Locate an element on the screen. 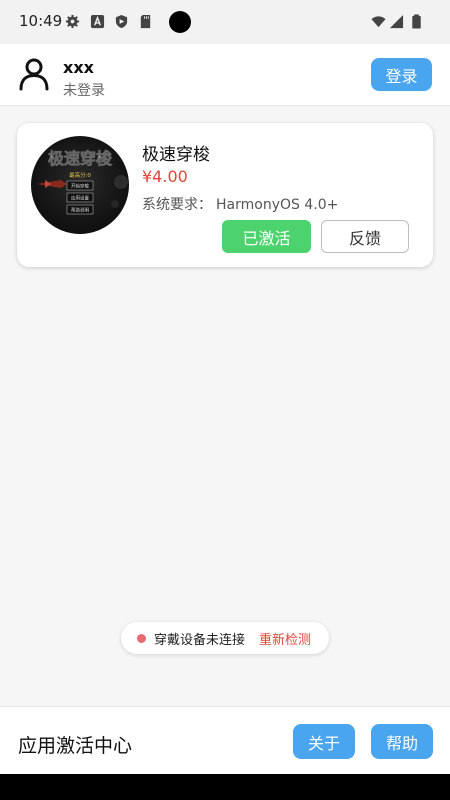 The width and height of the screenshot is (450, 800). device-status-pill: 穿戴设备未连接 重新检测 is located at coordinates (225, 638).